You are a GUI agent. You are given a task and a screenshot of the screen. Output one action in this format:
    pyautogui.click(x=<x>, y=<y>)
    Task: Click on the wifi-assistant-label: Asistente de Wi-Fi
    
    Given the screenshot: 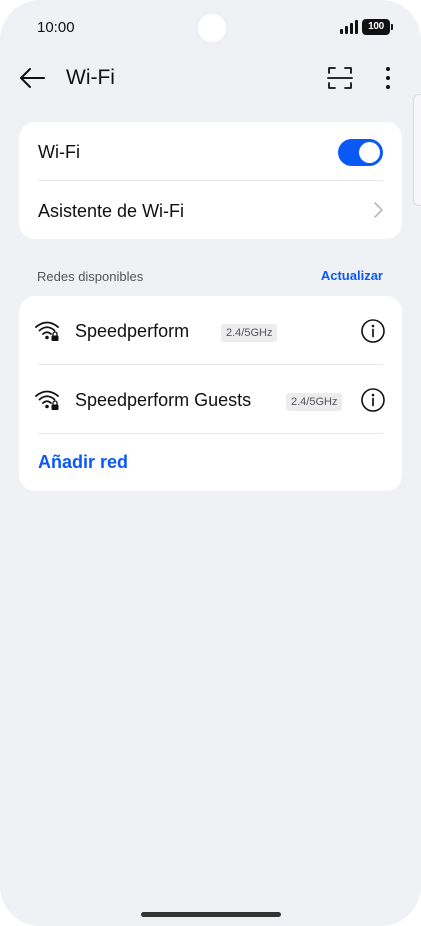 What is the action you would take?
    pyautogui.click(x=111, y=211)
    